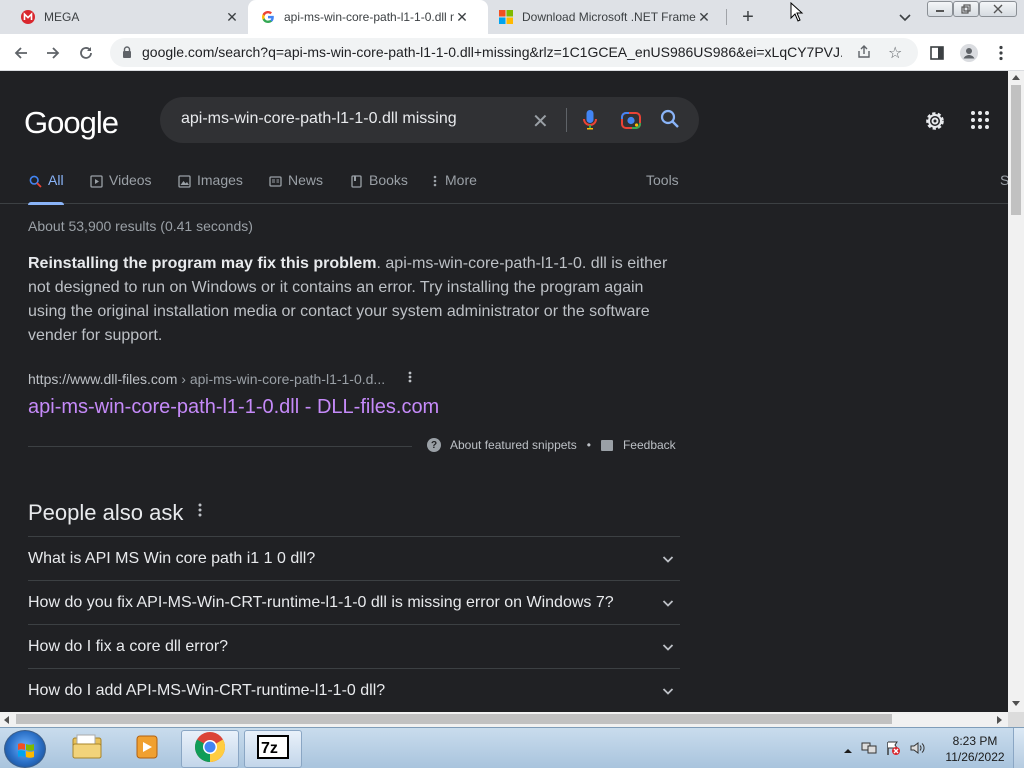  What do you see at coordinates (975, 749) in the screenshot?
I see `taskbar-clock: 8:23 PM 11/26/2022` at bounding box center [975, 749].